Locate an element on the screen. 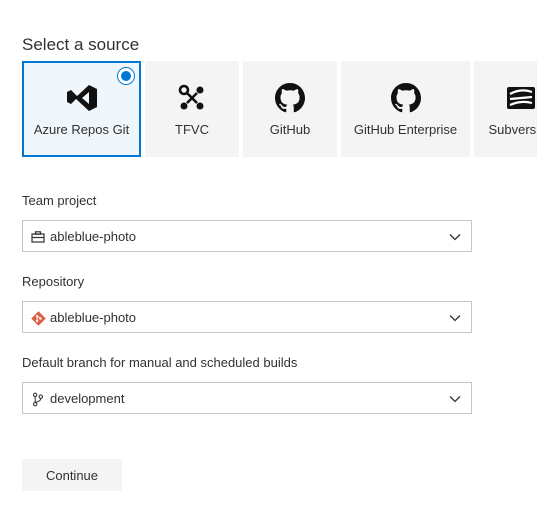 This screenshot has height=522, width=537. subversion-icon is located at coordinates (505, 98).